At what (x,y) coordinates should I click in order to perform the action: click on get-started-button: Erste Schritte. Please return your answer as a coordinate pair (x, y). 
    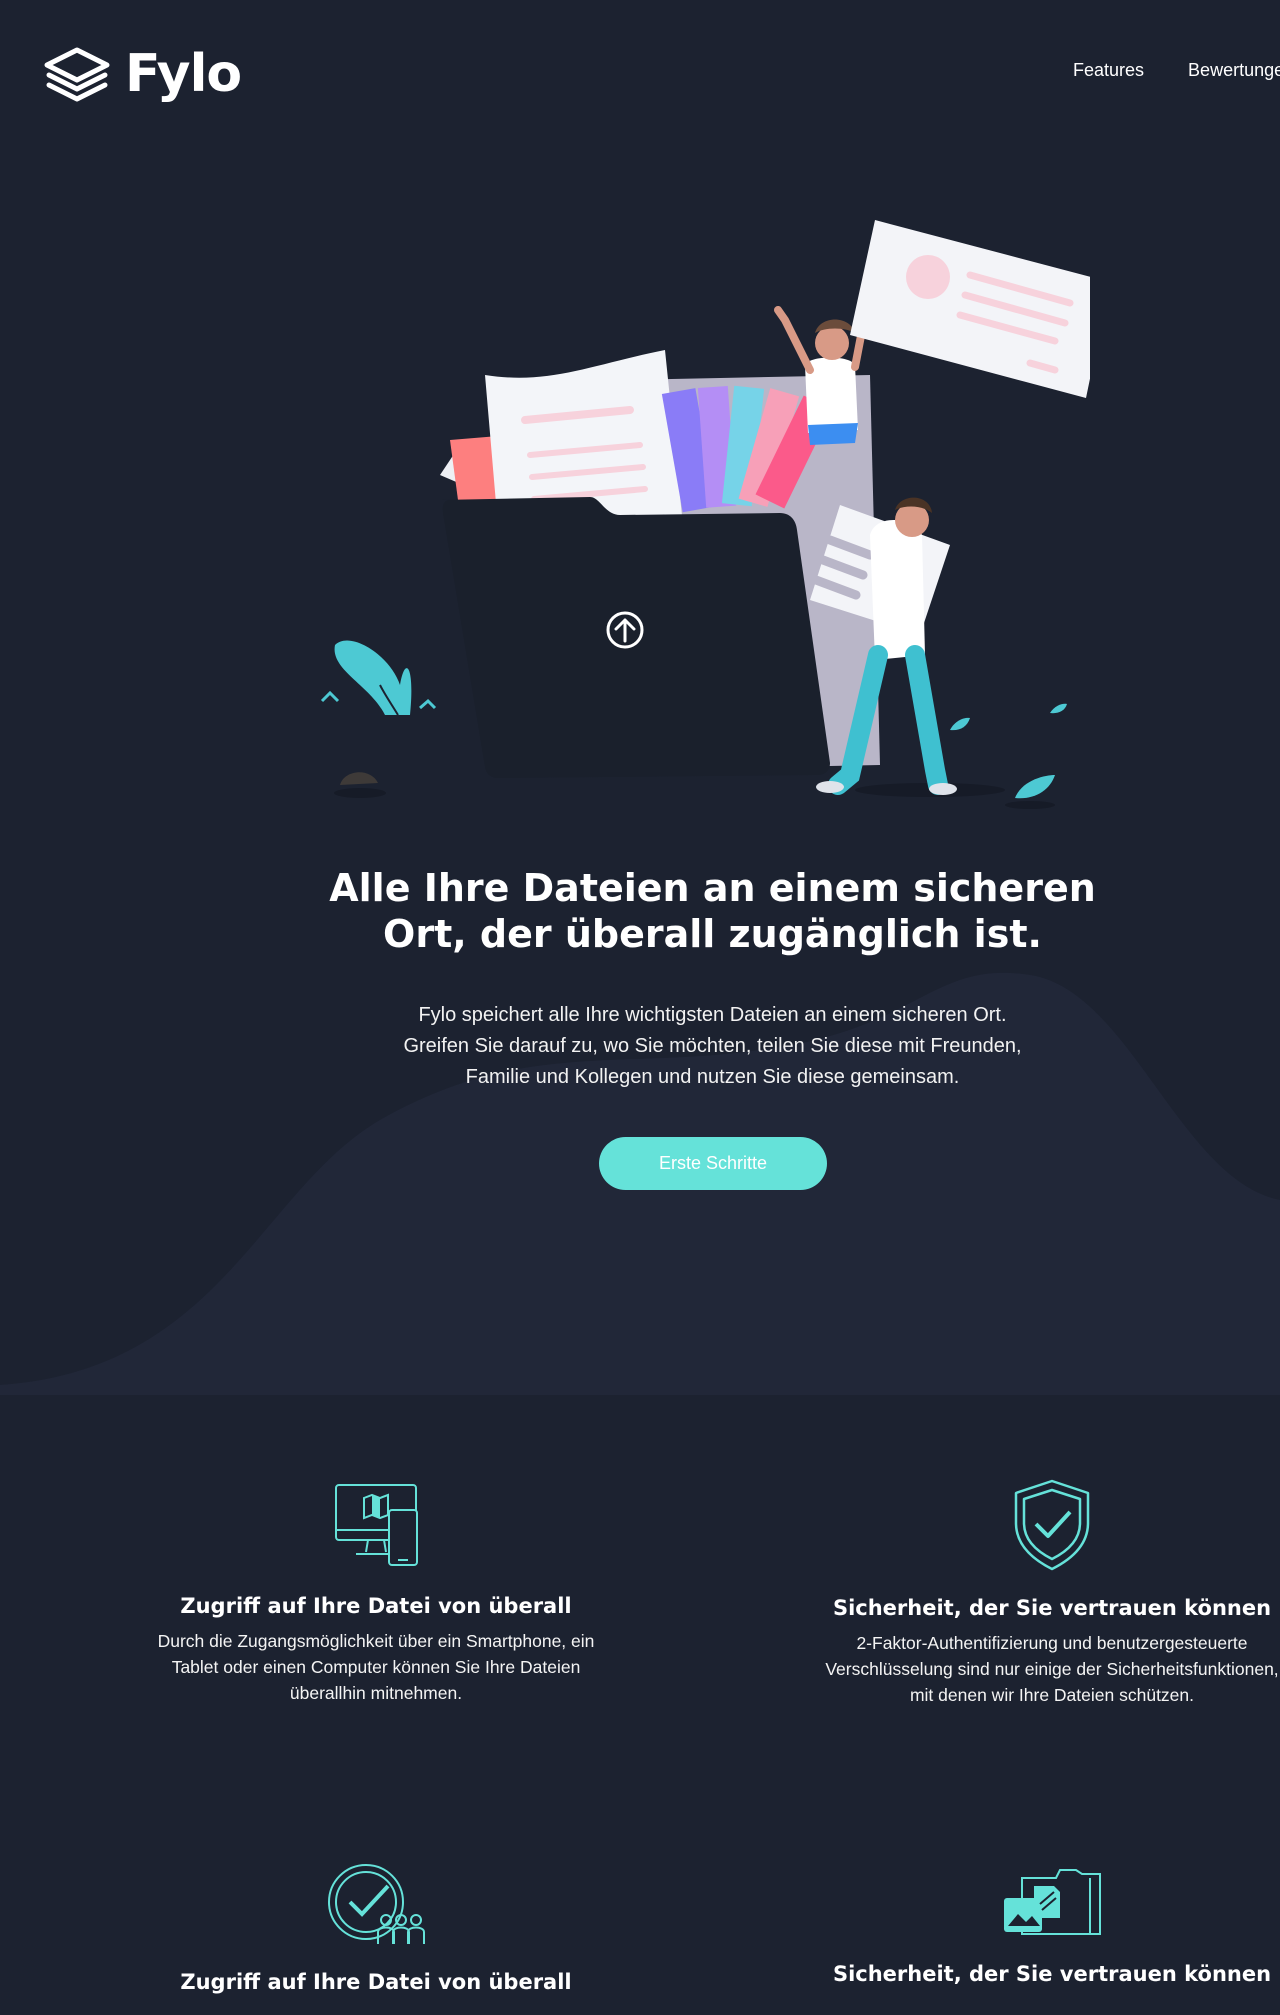
    Looking at the image, I should click on (713, 1163).